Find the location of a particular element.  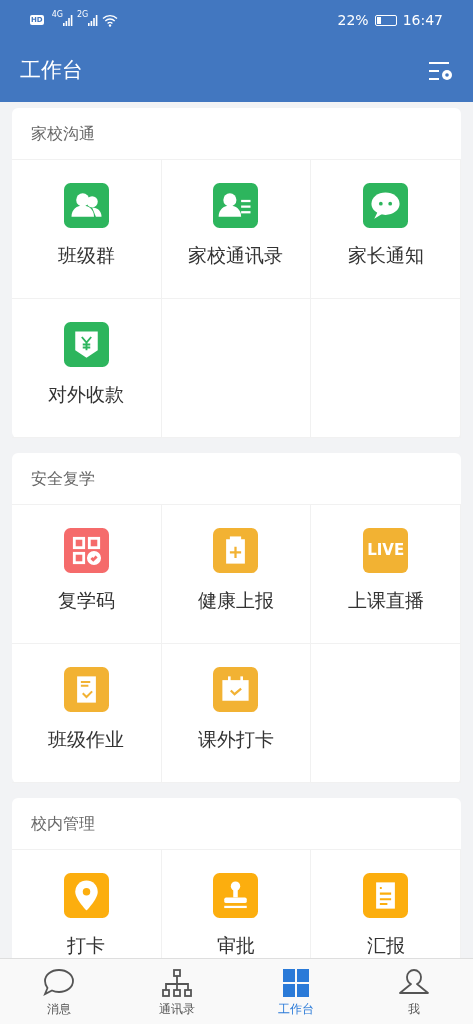

app-label: 审批 is located at coordinates (236, 945).